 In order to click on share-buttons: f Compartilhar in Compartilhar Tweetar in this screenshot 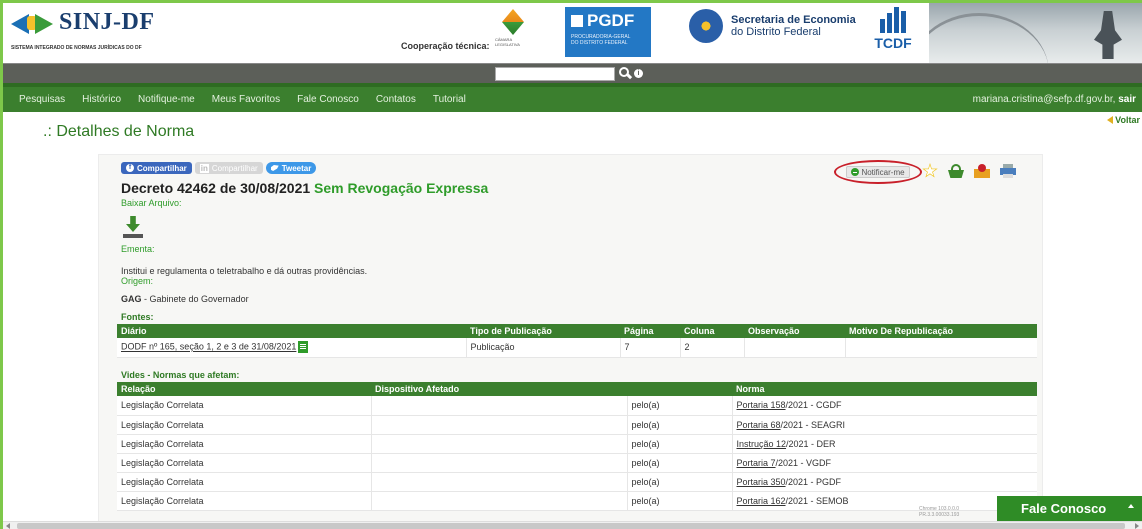, I will do `click(219, 168)`.